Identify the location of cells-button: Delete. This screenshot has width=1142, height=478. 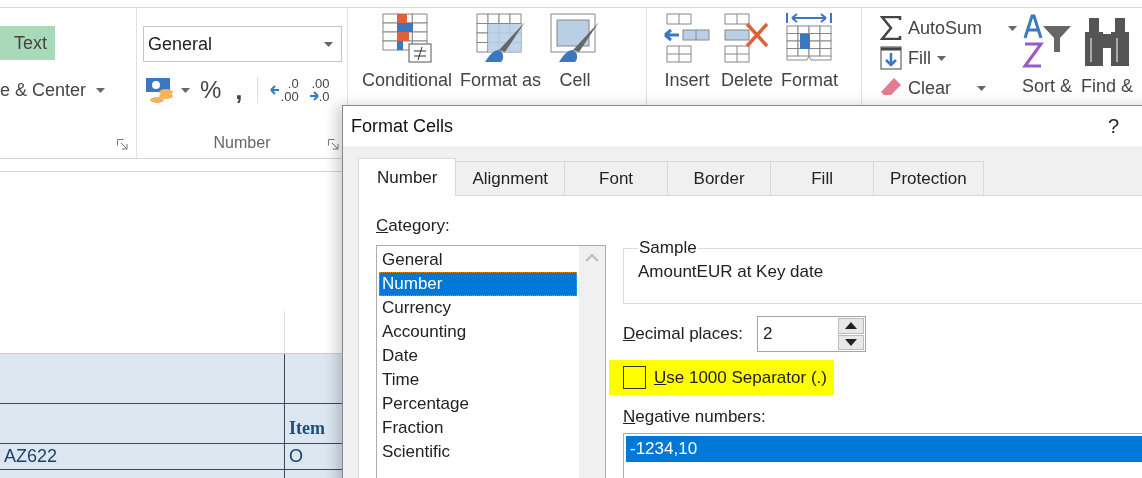
(747, 51).